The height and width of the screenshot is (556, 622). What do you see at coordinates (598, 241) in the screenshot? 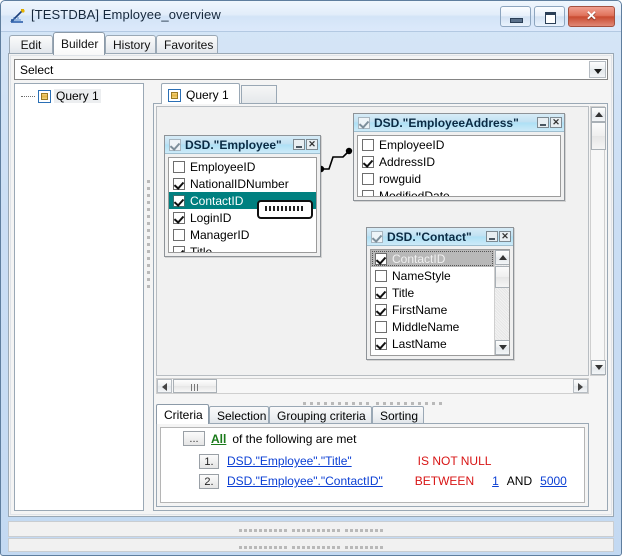
I see `canvas-vertical-scrollbar` at bounding box center [598, 241].